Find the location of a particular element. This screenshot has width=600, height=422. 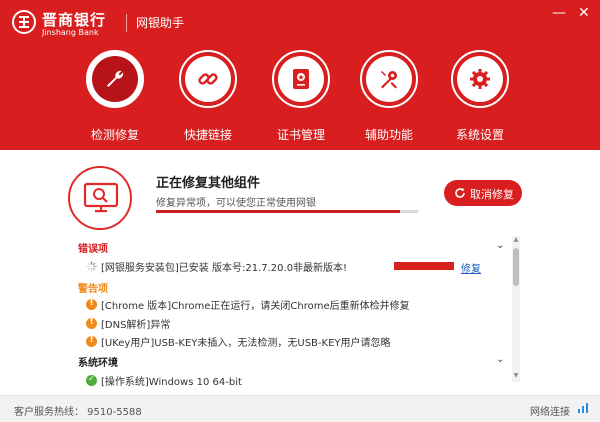

warning-item: [DNS解析]异常 is located at coordinates (128, 323).